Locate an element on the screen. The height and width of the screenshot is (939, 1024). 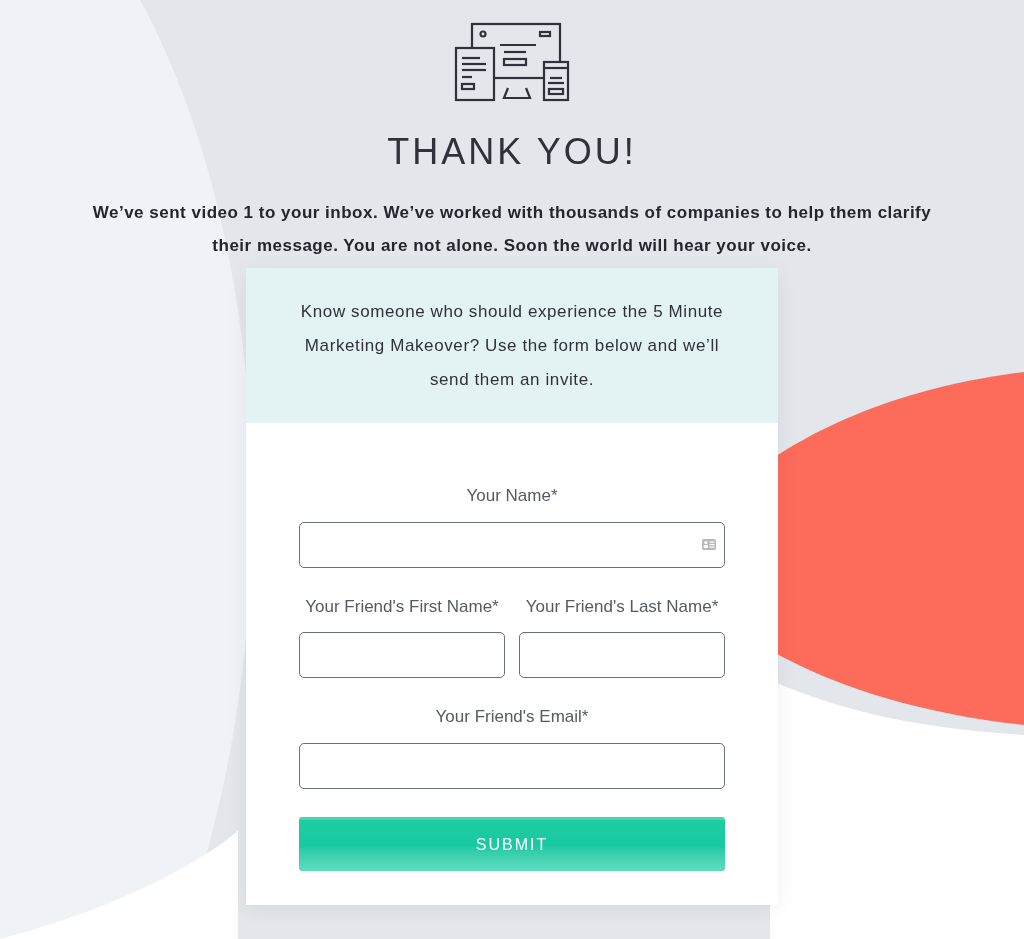
invite-text: Know someone who should experience the 5 Minute Marketing Makeover? Use the form below and we’ll send them an invite. is located at coordinates (512, 345).